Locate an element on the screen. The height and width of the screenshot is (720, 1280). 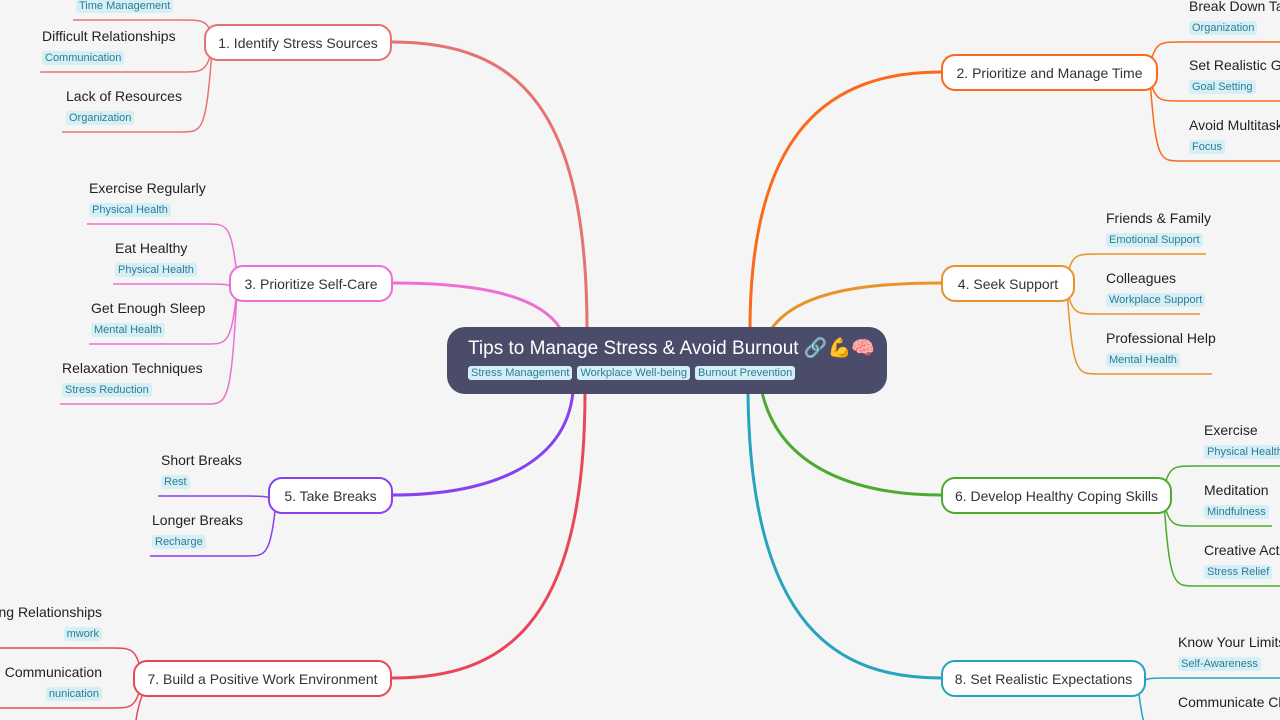
leaf-tag: Stress Relief is located at coordinates (1238, 572).